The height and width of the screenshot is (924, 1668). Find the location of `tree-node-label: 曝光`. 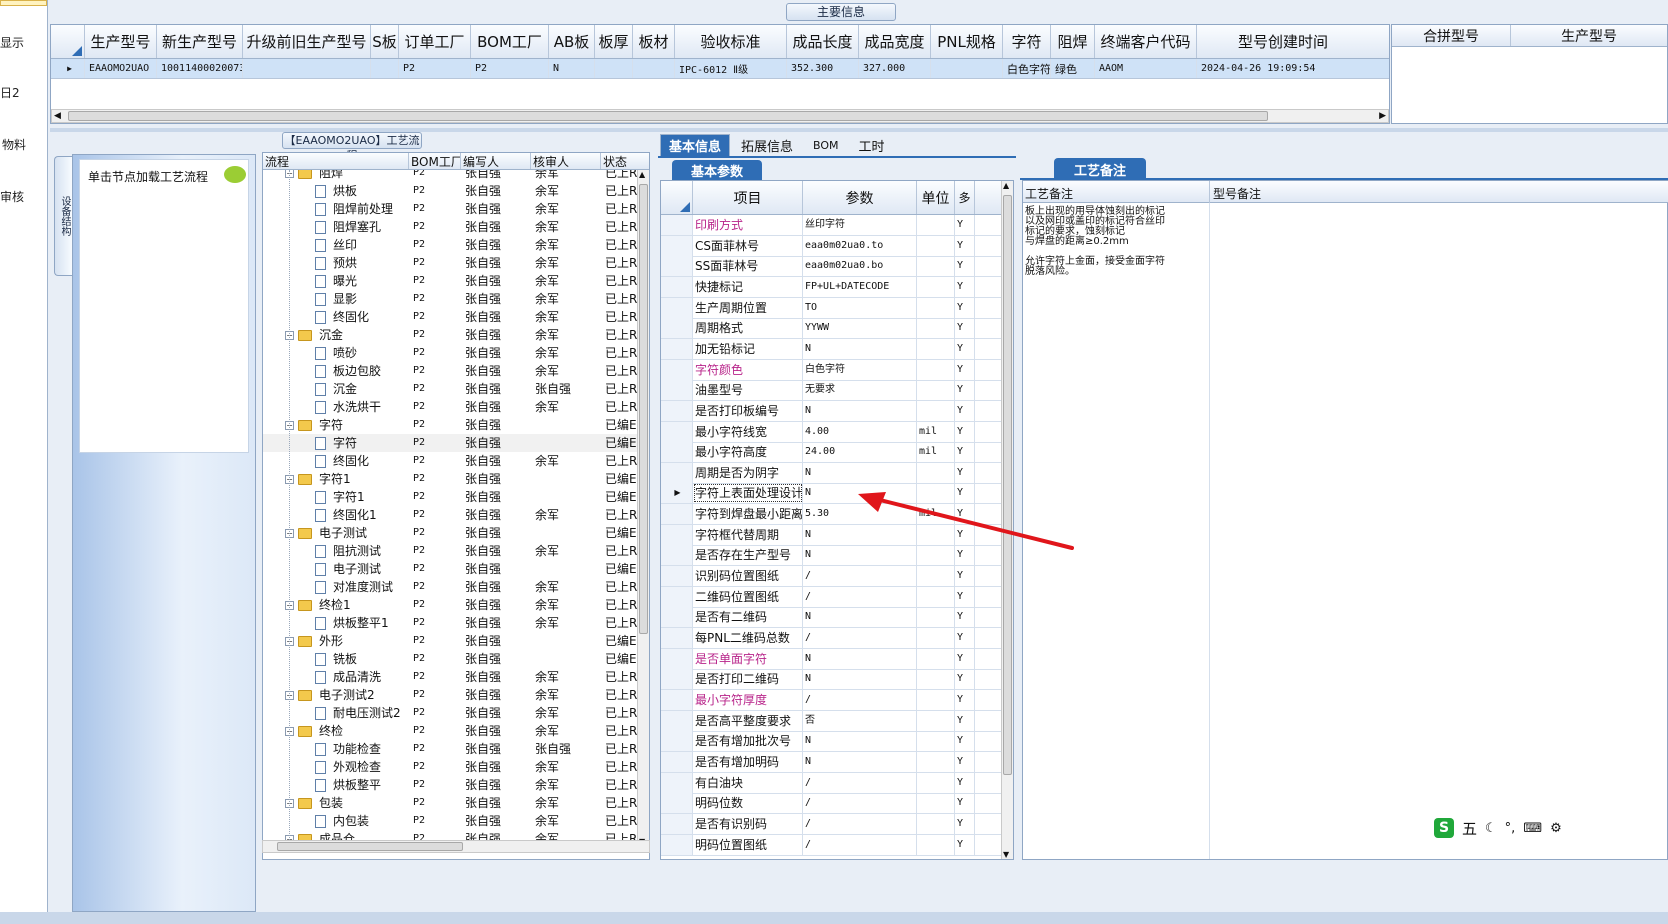

tree-node-label: 曝光 is located at coordinates (371, 281).